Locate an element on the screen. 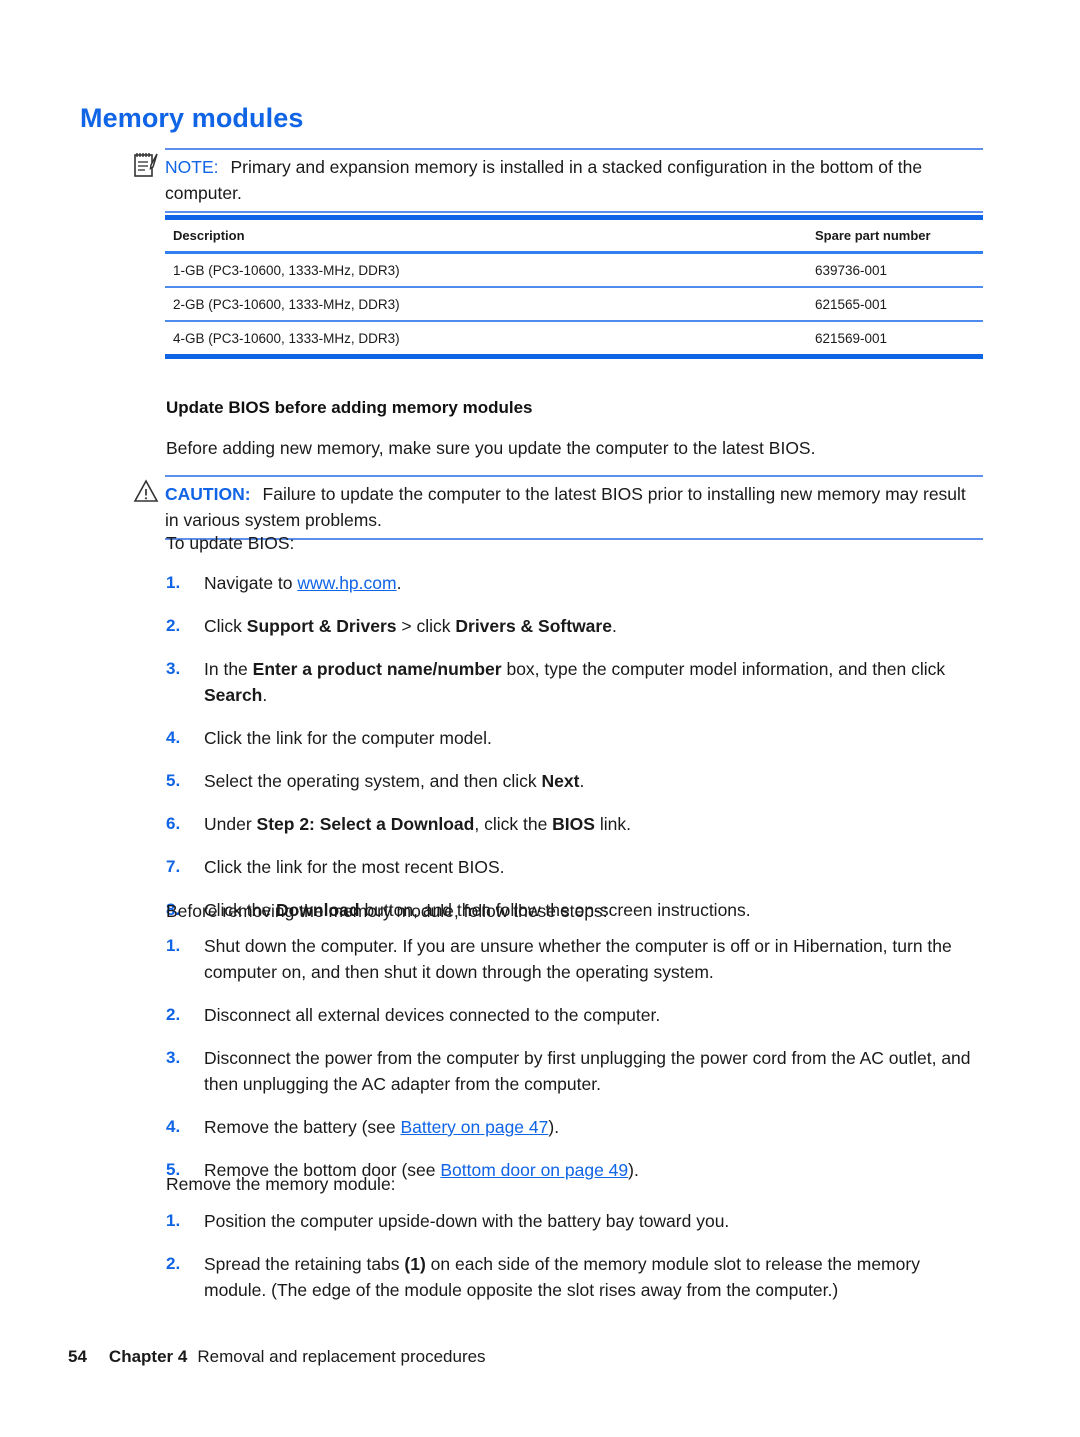 Image resolution: width=1080 pixels, height=1437 pixels. warning-triangle-icon is located at coordinates (146, 492).